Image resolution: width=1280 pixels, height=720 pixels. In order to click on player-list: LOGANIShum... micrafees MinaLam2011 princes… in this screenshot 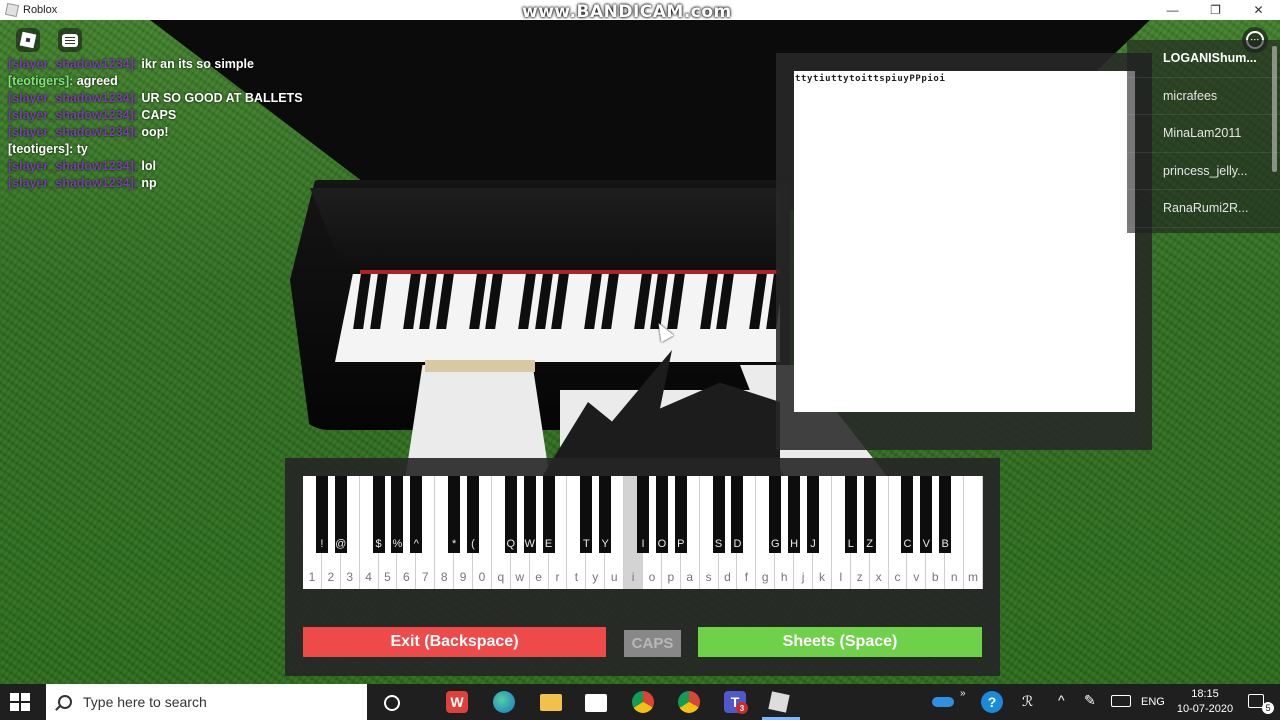, I will do `click(1203, 136)`.